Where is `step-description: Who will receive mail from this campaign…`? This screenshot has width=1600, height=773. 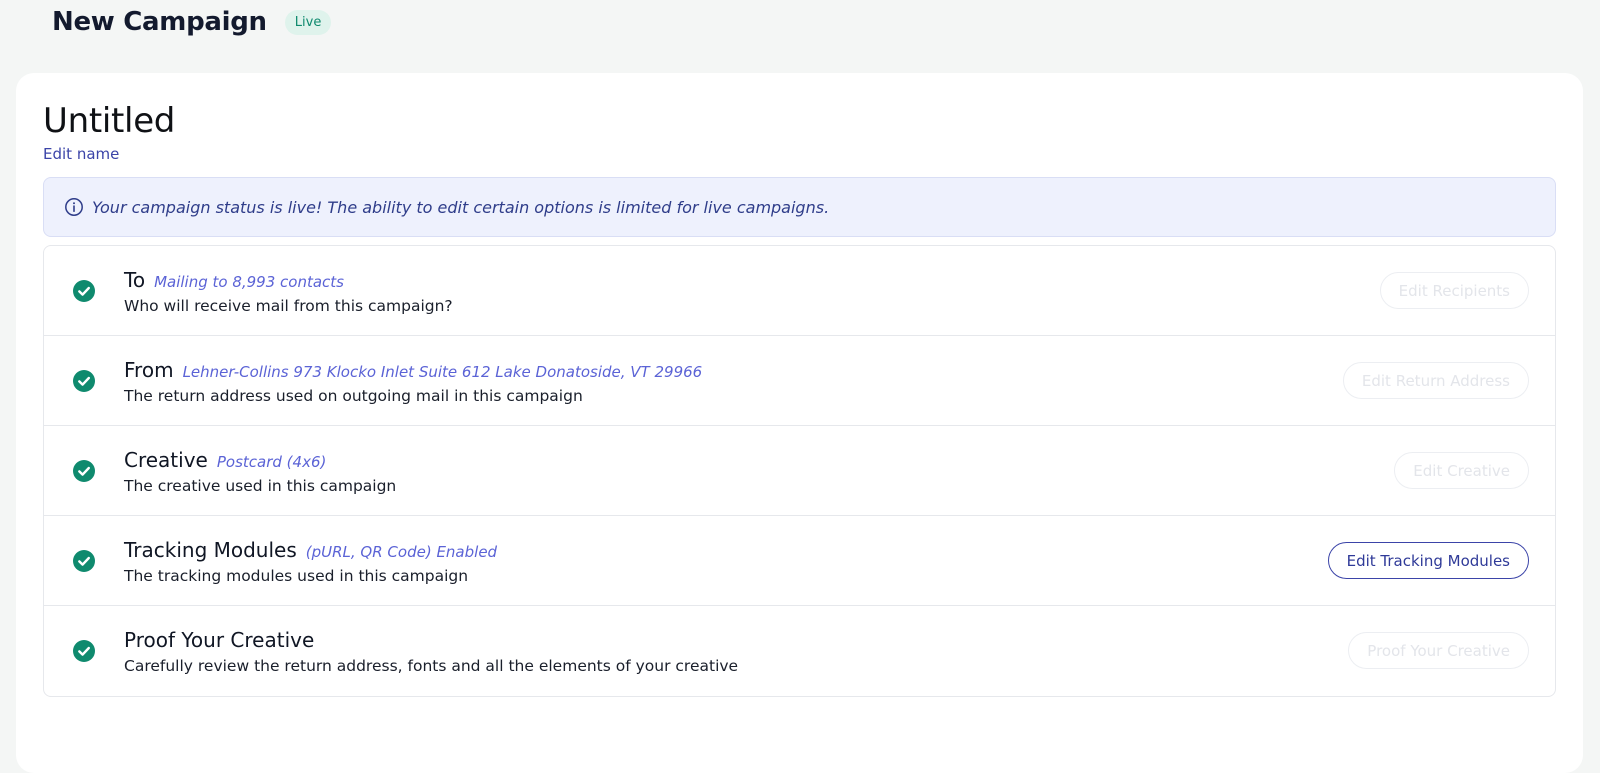 step-description: Who will receive mail from this campaign… is located at coordinates (288, 306).